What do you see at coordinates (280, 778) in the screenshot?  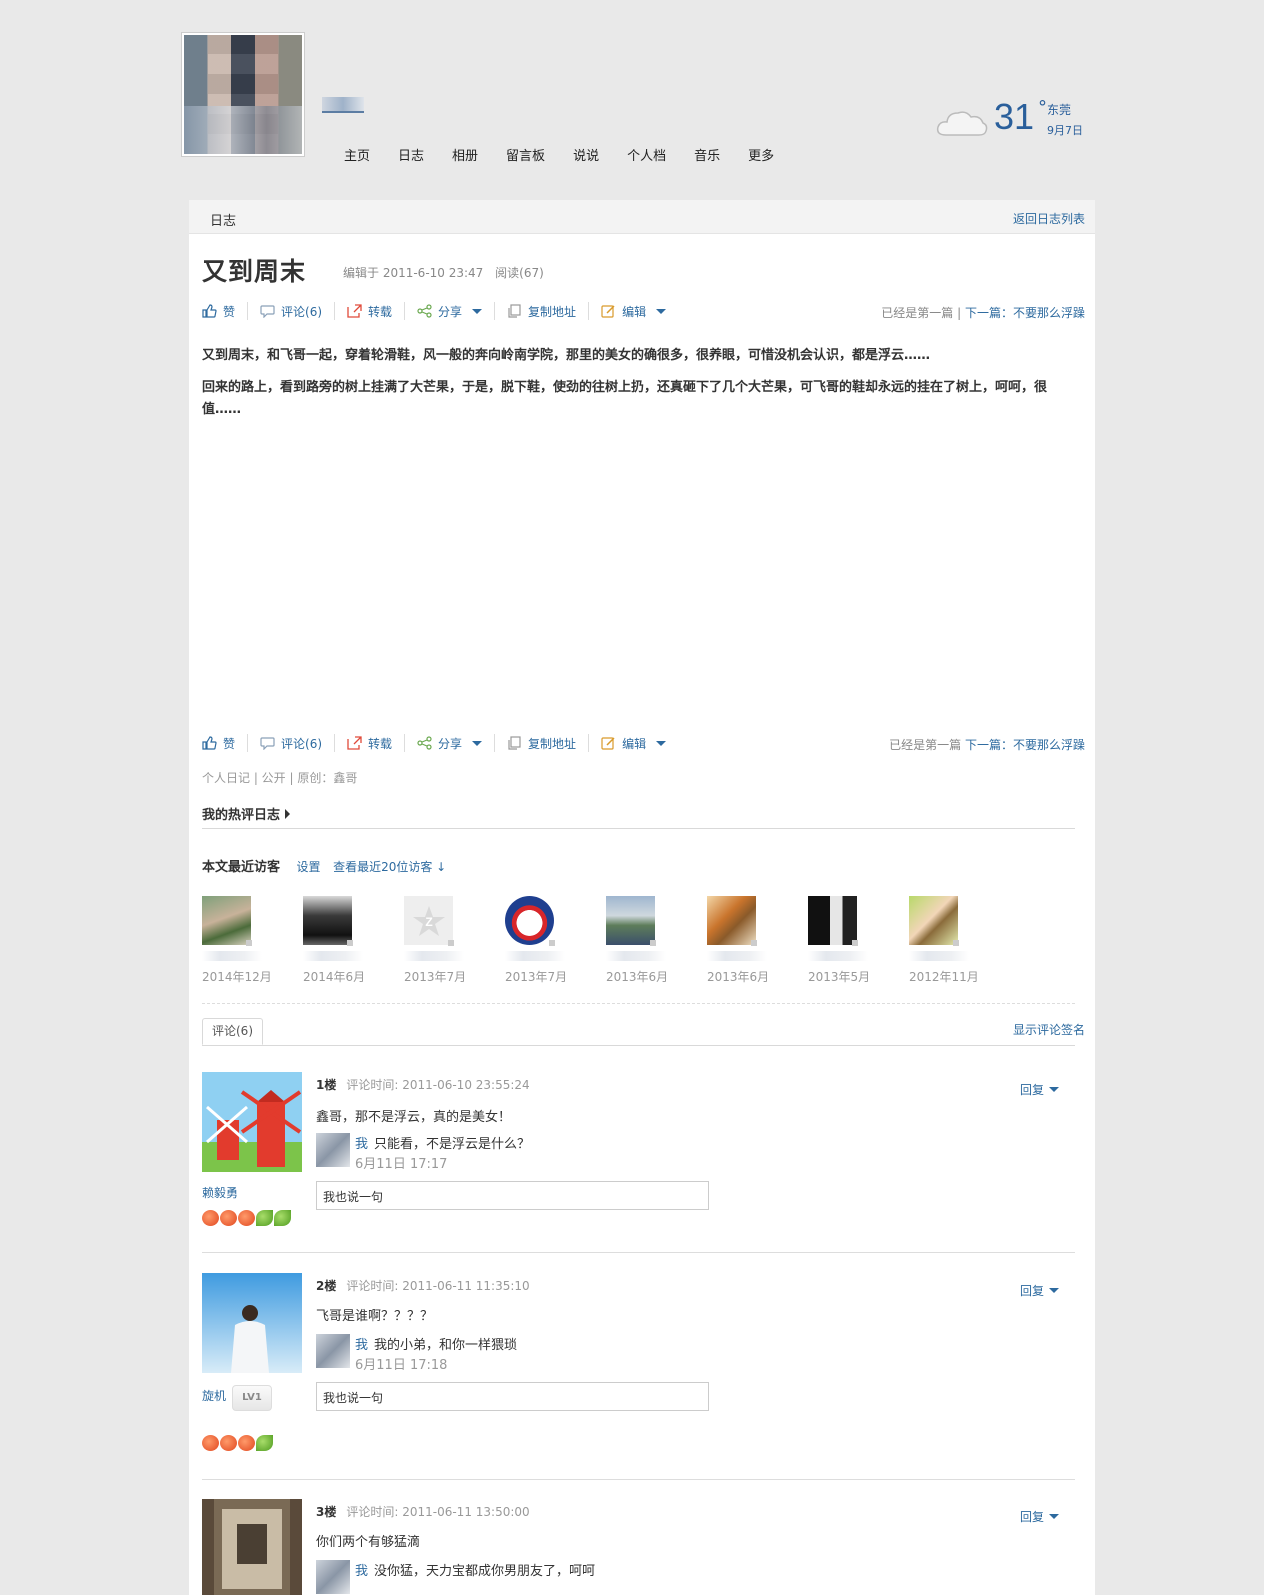 I see `post-category: 个人日记 | 公开 | 原创：鑫哥` at bounding box center [280, 778].